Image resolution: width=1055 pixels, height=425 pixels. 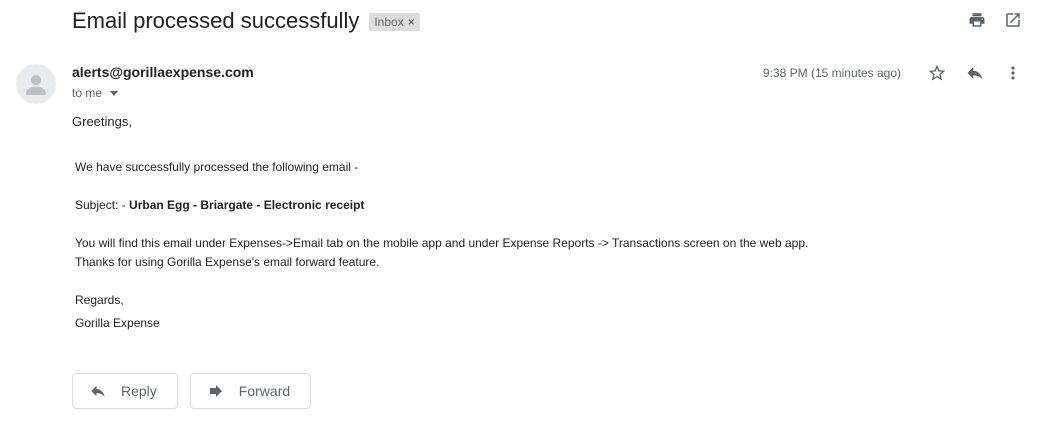 I want to click on thread-toolbar, so click(x=995, y=20).